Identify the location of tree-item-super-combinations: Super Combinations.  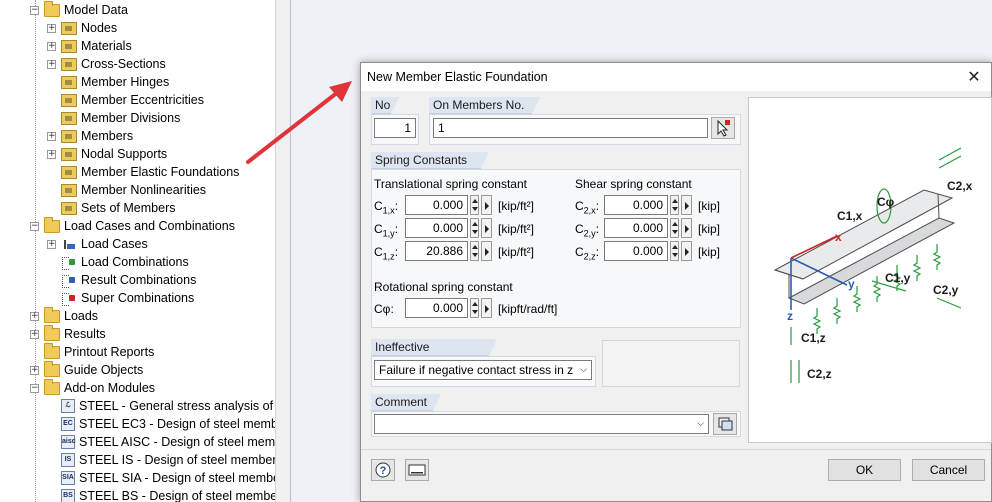
(120, 298).